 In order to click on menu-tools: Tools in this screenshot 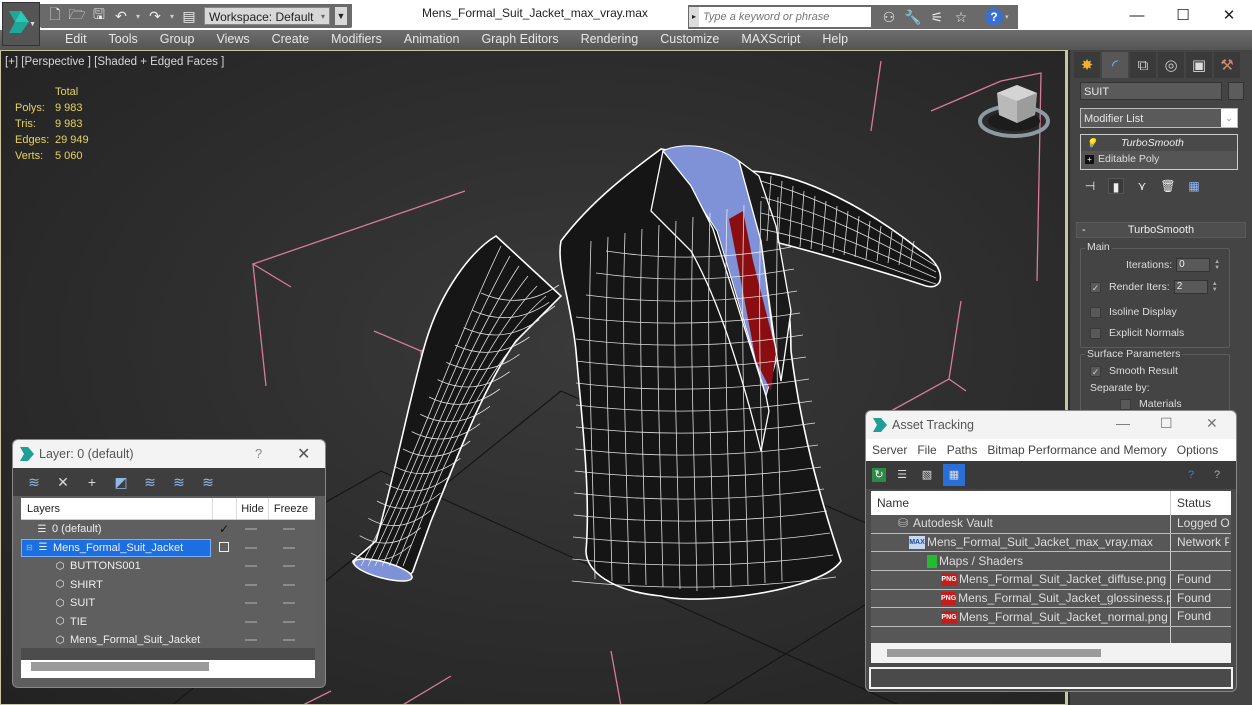, I will do `click(123, 40)`.